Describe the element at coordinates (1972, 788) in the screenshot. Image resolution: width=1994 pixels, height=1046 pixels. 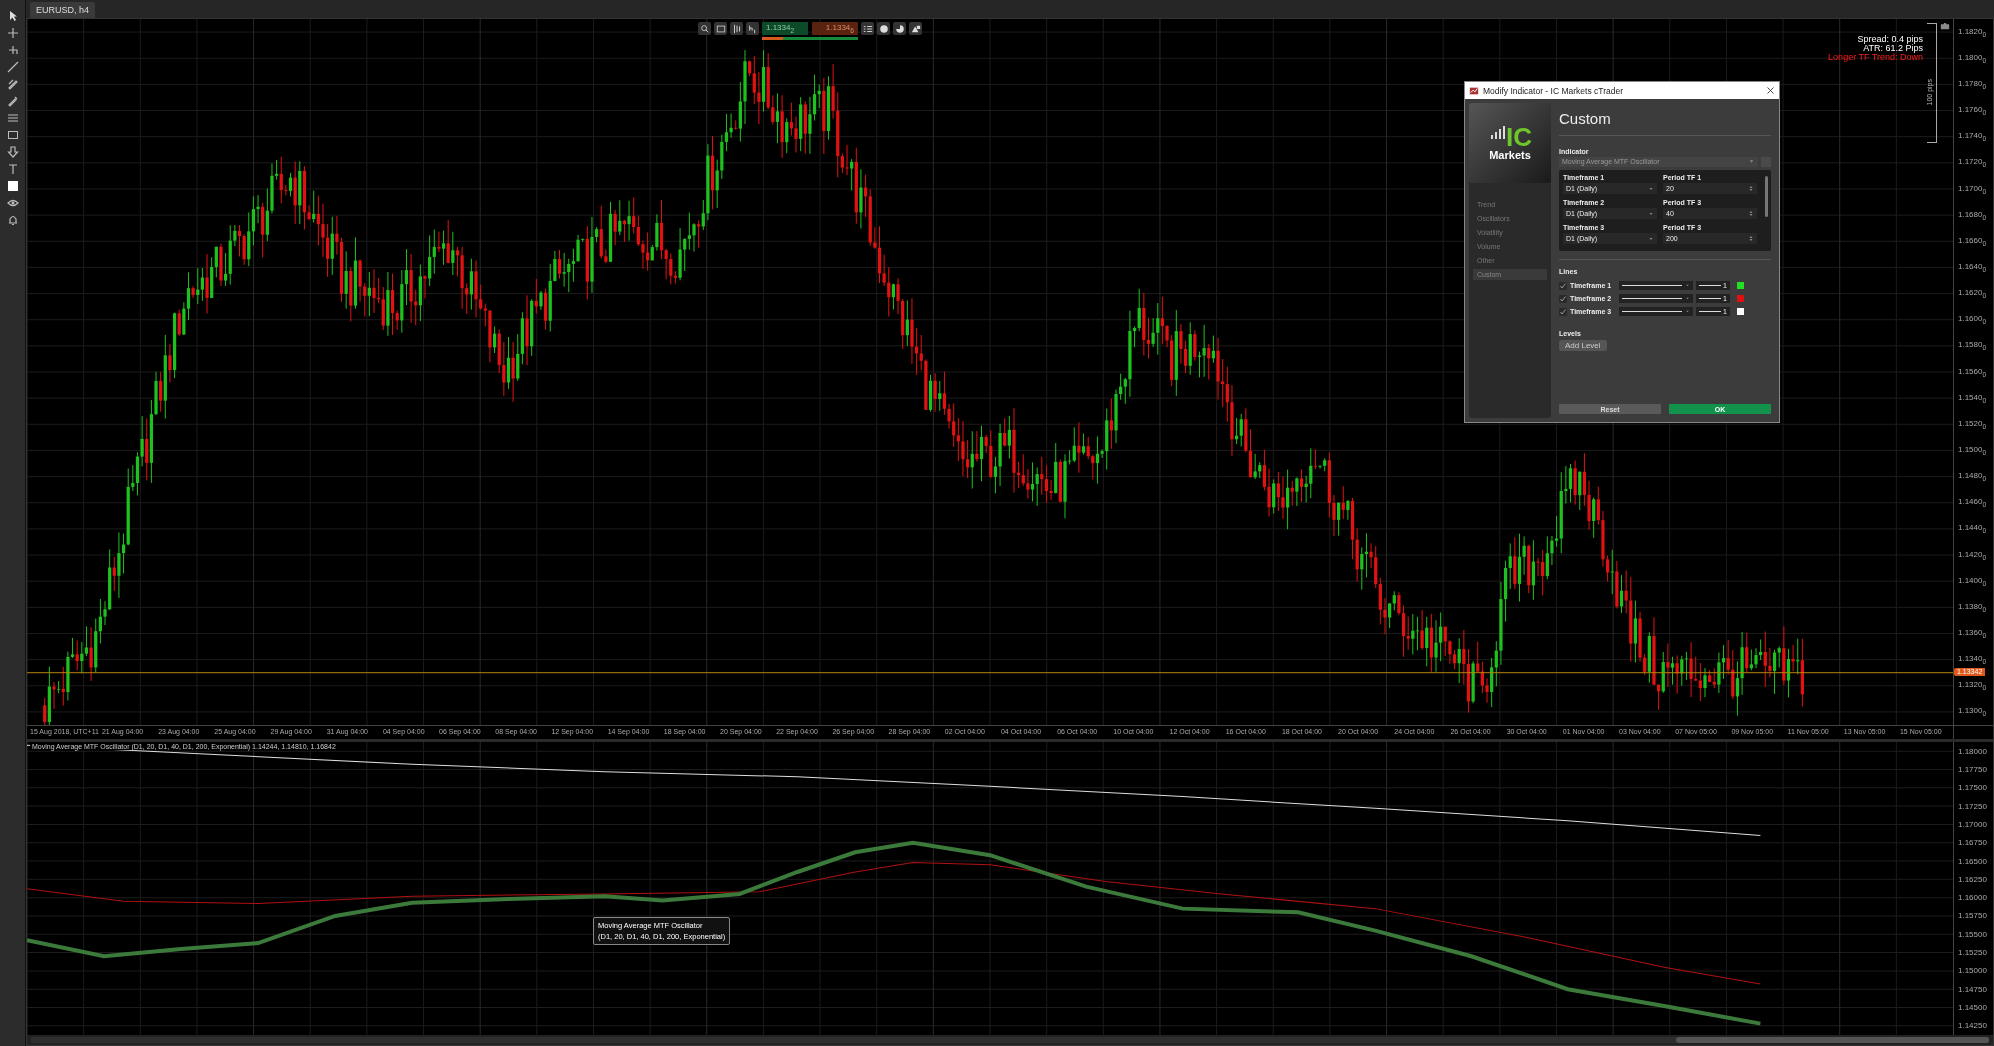
I see `indicator-axis-label: 1.17500` at that location.